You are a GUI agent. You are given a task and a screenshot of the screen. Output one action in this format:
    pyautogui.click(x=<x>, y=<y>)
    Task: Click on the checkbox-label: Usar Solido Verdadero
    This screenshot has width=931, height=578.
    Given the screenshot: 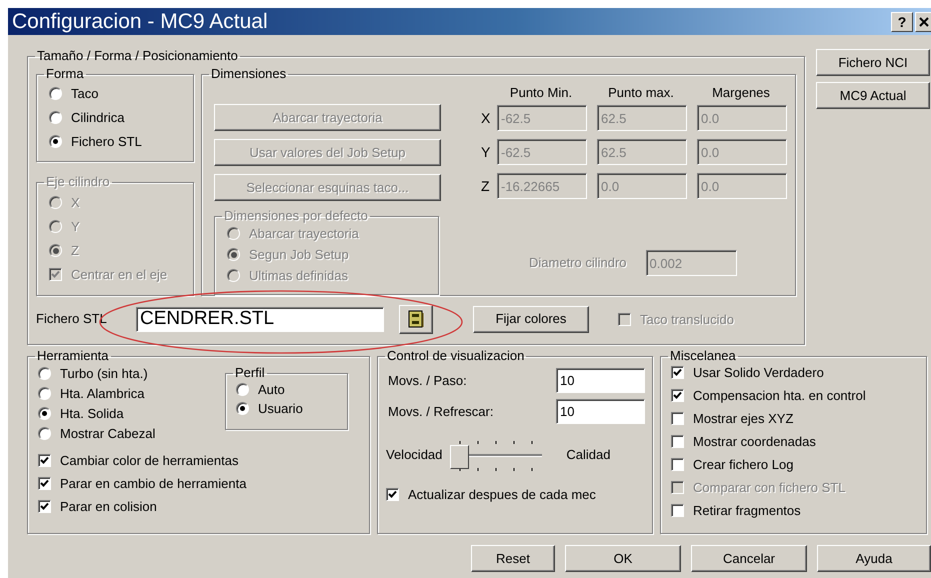 What is the action you would take?
    pyautogui.click(x=758, y=372)
    